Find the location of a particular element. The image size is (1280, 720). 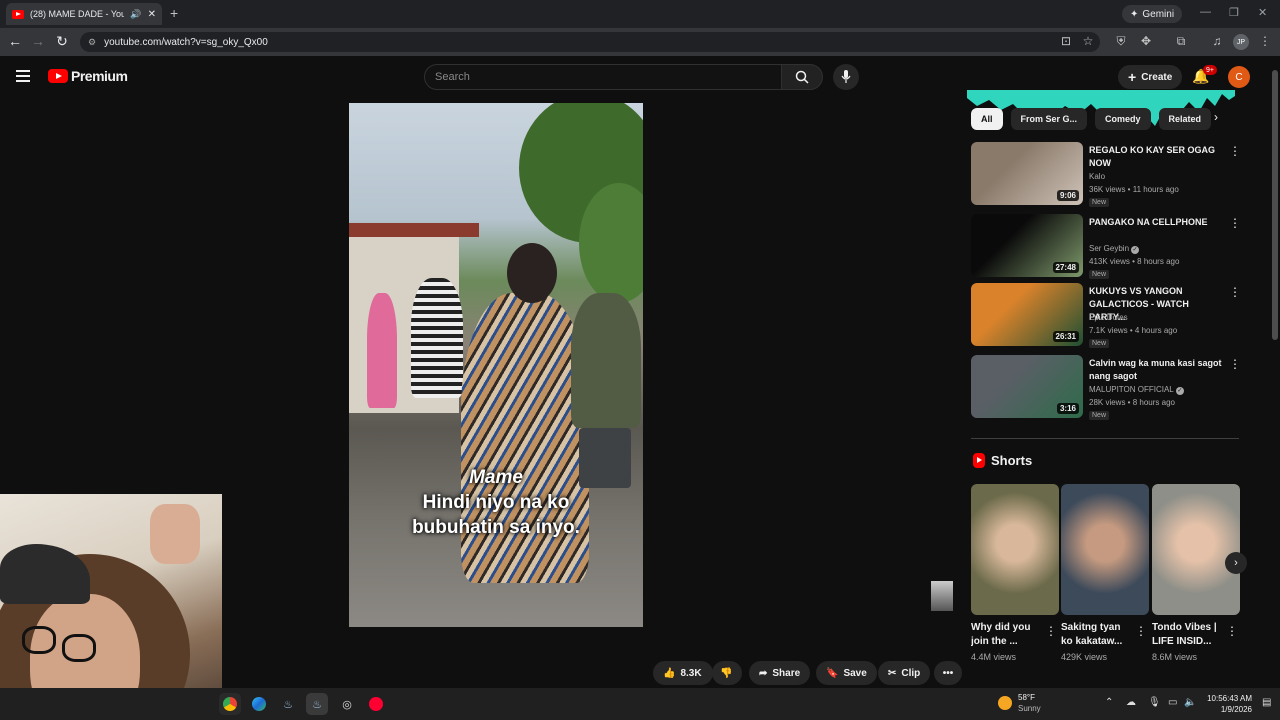

search-button is located at coordinates (802, 77).